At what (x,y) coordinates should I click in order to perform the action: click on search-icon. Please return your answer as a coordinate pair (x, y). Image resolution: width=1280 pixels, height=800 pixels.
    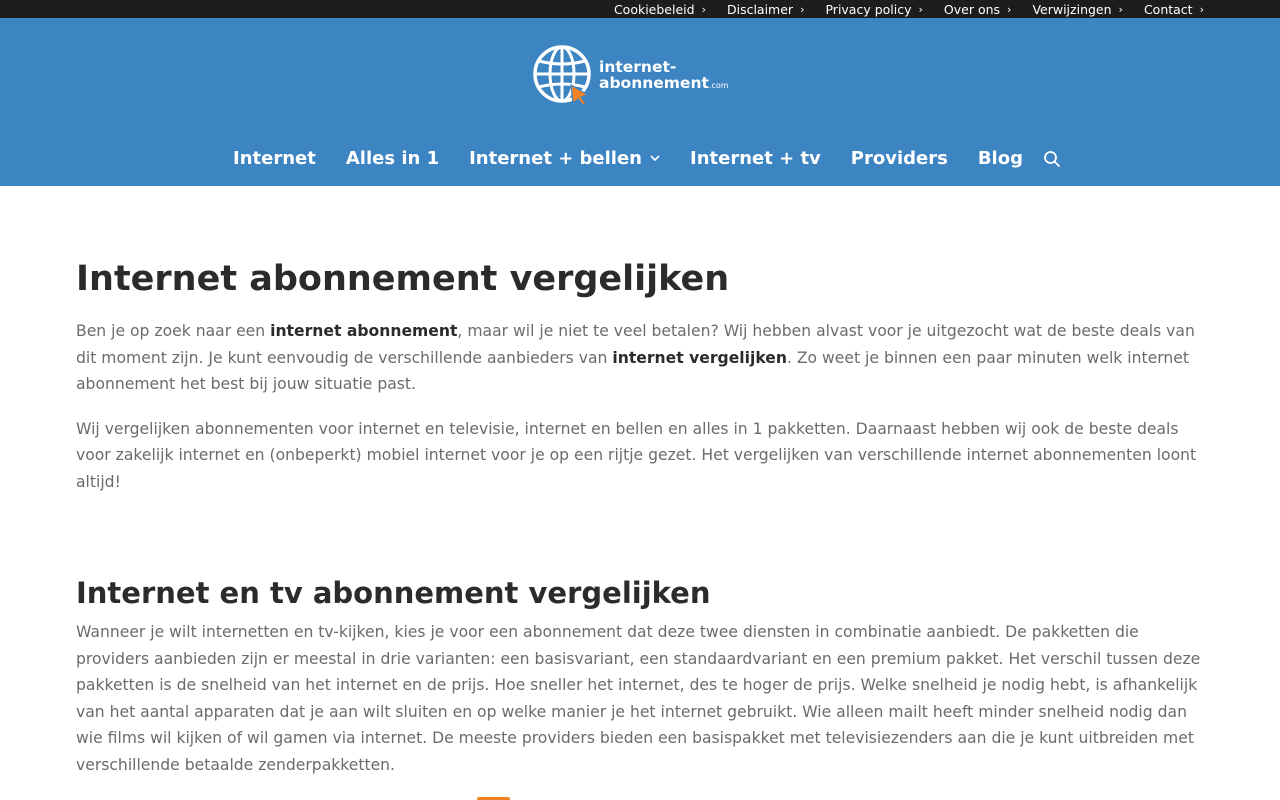
    Looking at the image, I should click on (1052, 159).